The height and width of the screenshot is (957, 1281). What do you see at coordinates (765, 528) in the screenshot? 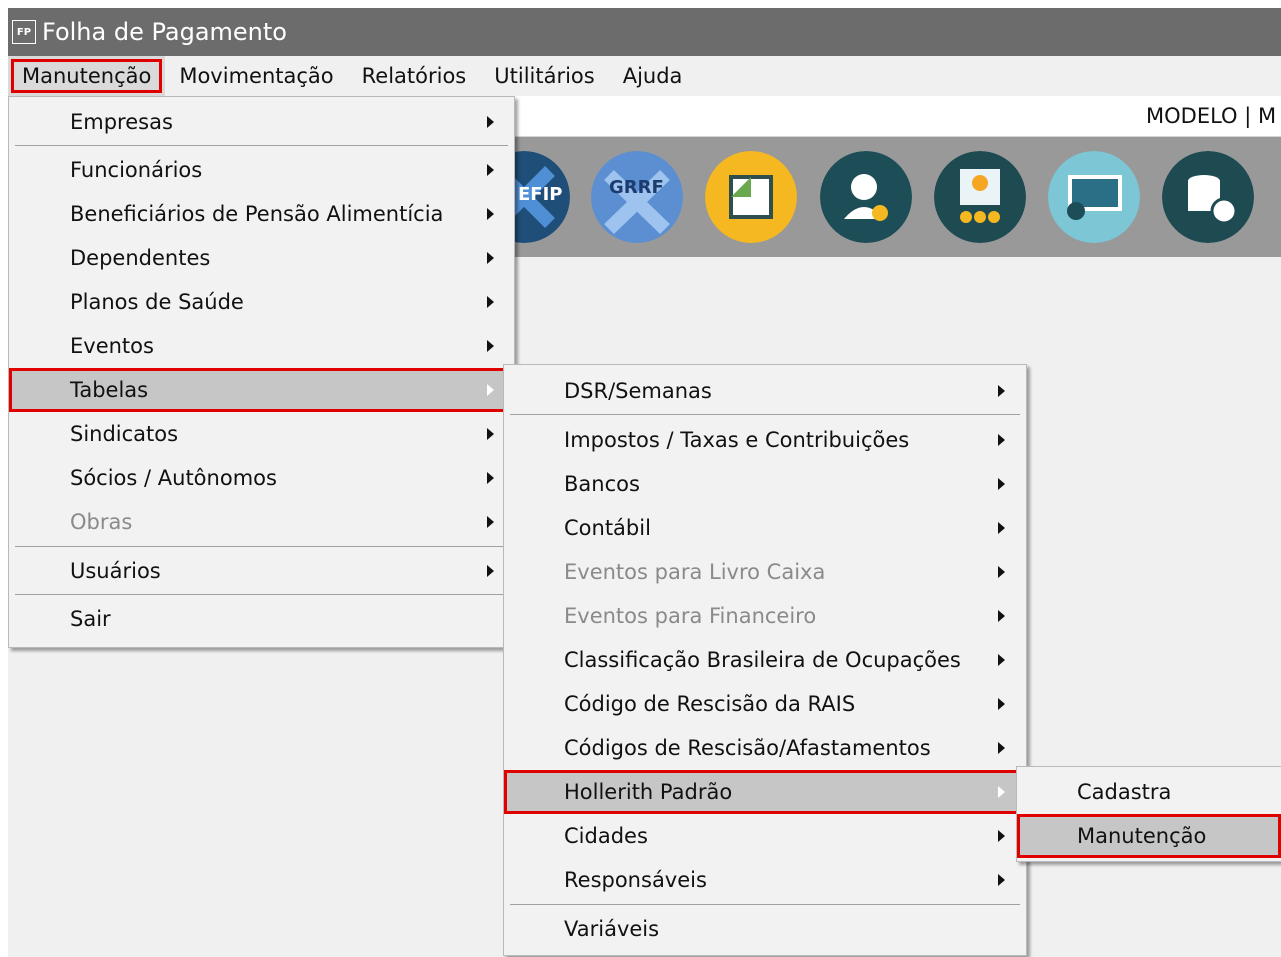
I see `menu-item-contabil: Contábil` at bounding box center [765, 528].